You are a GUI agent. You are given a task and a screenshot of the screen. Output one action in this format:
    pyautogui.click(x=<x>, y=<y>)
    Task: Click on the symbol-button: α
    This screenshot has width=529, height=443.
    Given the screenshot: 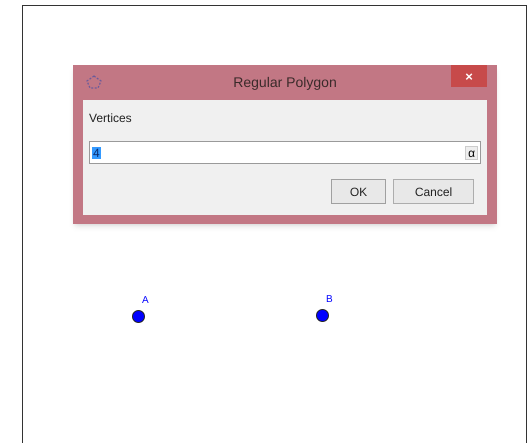 What is the action you would take?
    pyautogui.click(x=471, y=153)
    